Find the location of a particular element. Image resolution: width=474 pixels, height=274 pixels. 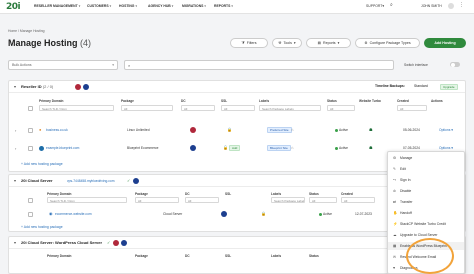

nav-hosting: HOSTING▾ is located at coordinates (128, 6).